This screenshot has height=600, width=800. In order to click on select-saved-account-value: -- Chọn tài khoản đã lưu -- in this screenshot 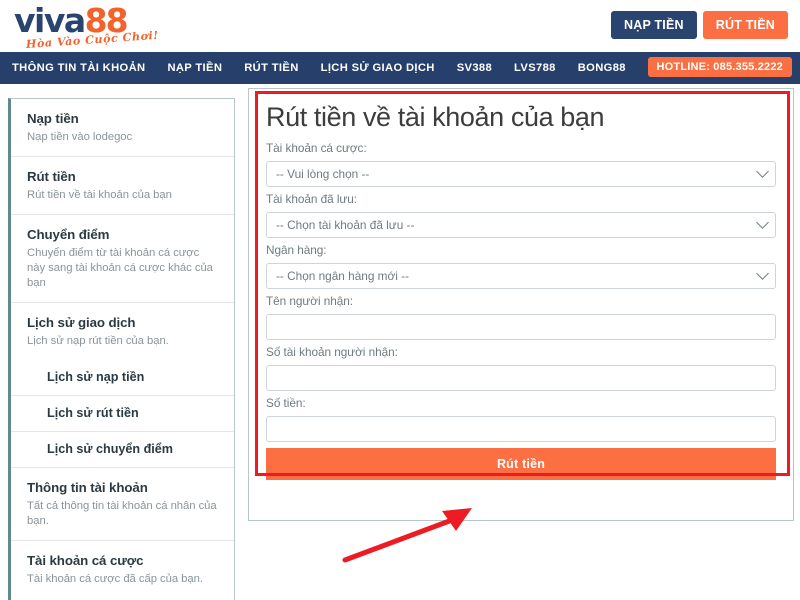, I will do `click(345, 225)`.